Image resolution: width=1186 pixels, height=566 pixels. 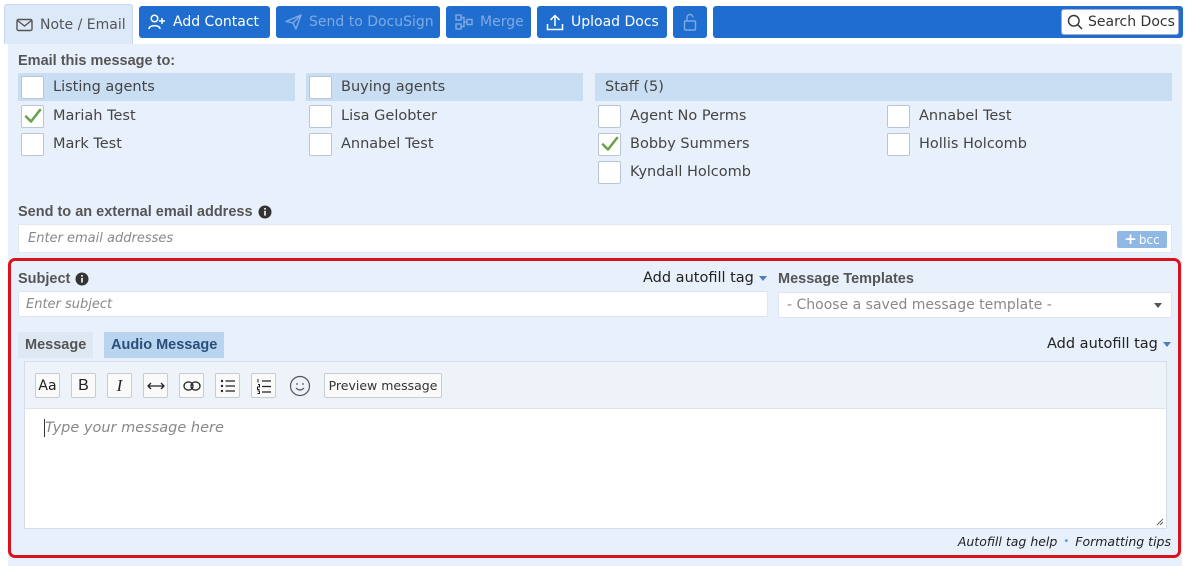 I want to click on recipient-name: Bobby Summers, so click(x=690, y=144).